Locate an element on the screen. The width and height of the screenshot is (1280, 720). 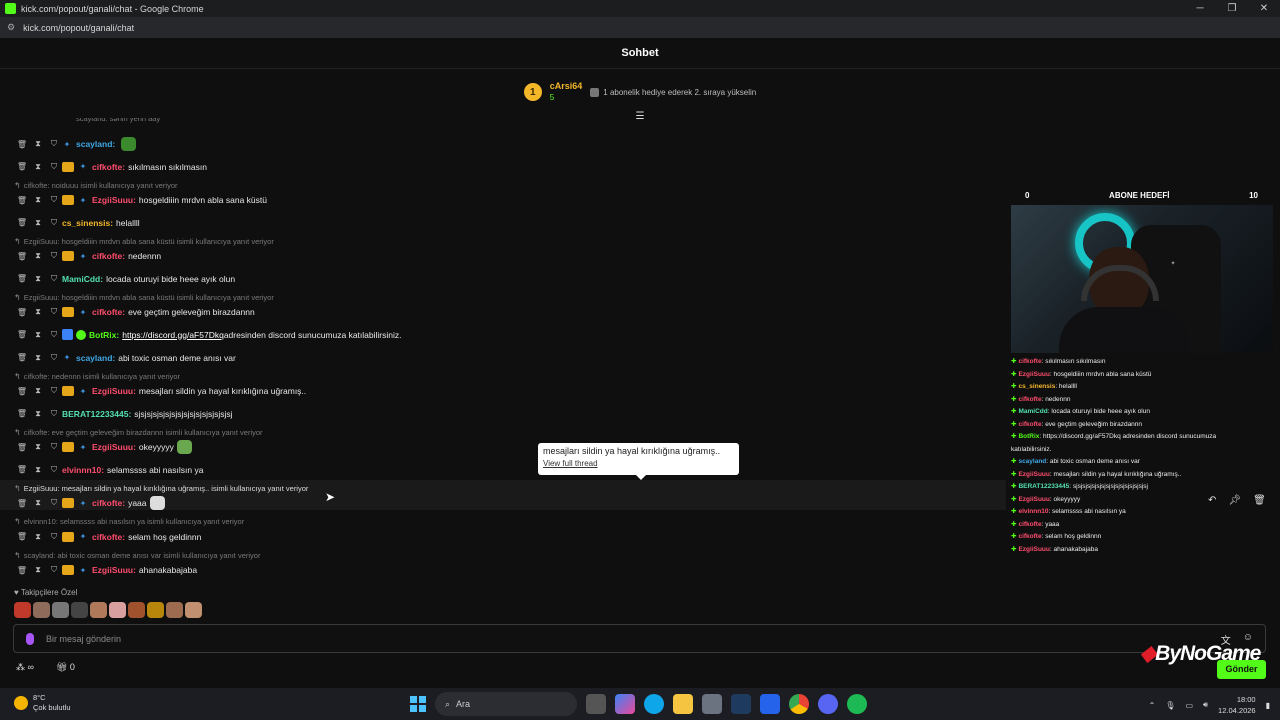
message-input: Bir mesaj gönderin 文 ☺ is located at coordinates (639, 638).